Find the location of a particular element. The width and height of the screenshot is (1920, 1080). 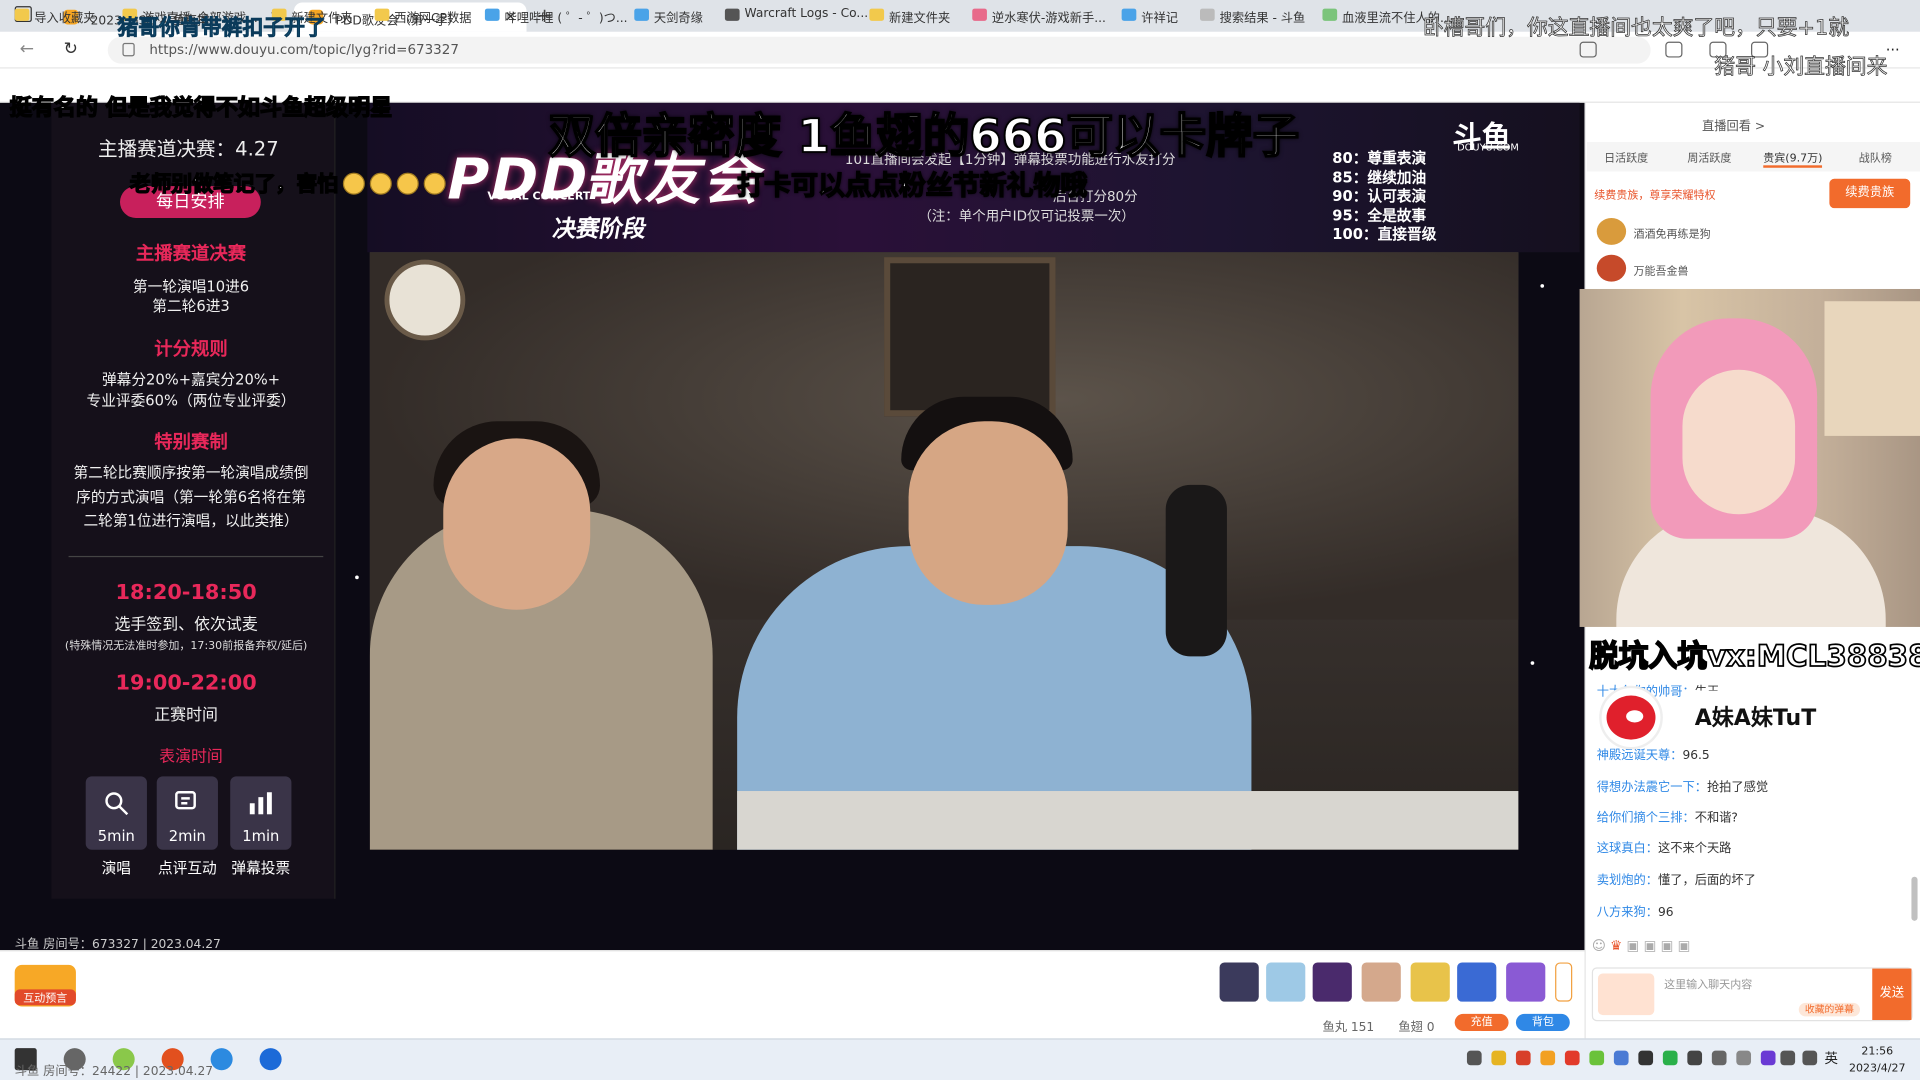

scared-emoji-icon is located at coordinates (434, 183).